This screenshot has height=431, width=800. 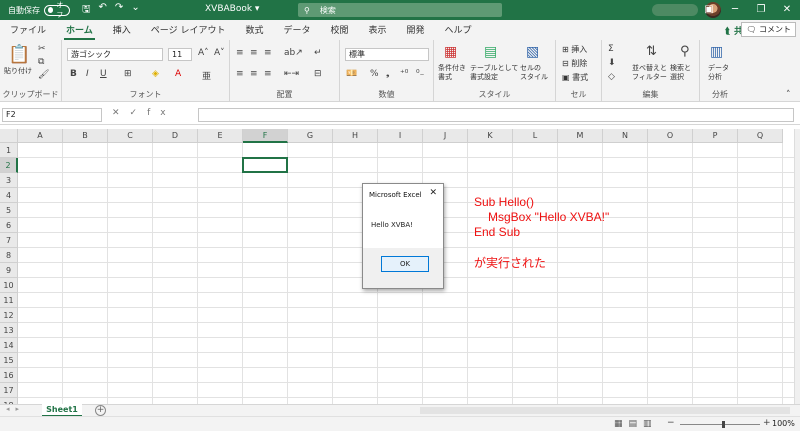 I want to click on zoom-out-icon: −, so click(x=671, y=423).